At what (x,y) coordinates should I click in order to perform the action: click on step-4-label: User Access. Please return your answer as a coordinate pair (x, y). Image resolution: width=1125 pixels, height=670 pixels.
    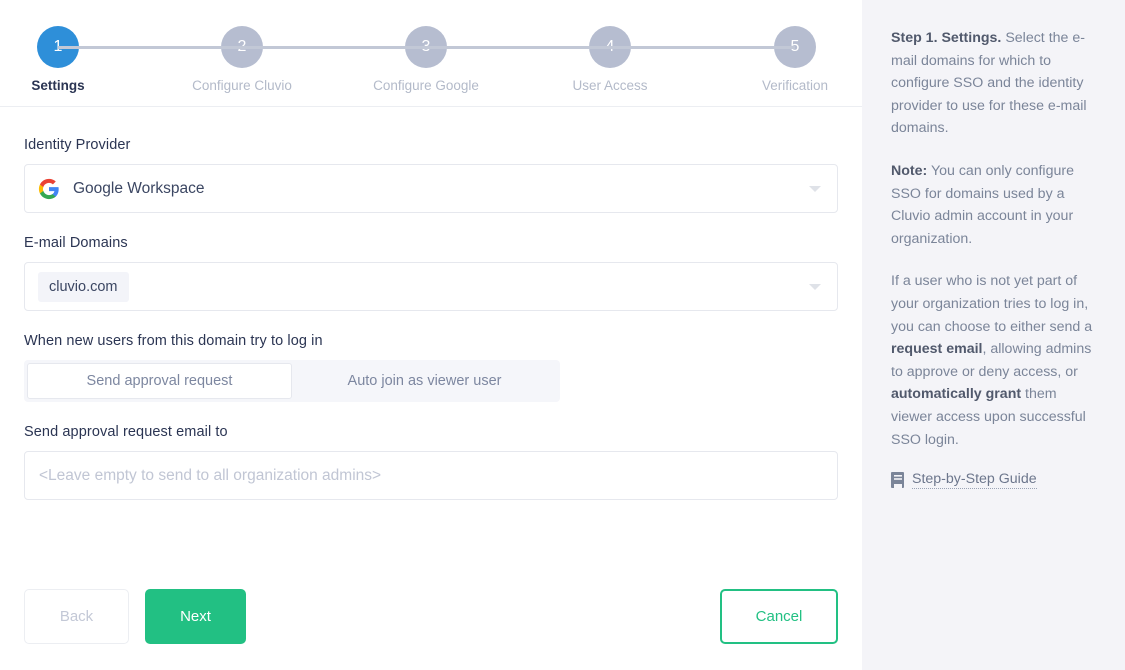
    Looking at the image, I should click on (610, 85).